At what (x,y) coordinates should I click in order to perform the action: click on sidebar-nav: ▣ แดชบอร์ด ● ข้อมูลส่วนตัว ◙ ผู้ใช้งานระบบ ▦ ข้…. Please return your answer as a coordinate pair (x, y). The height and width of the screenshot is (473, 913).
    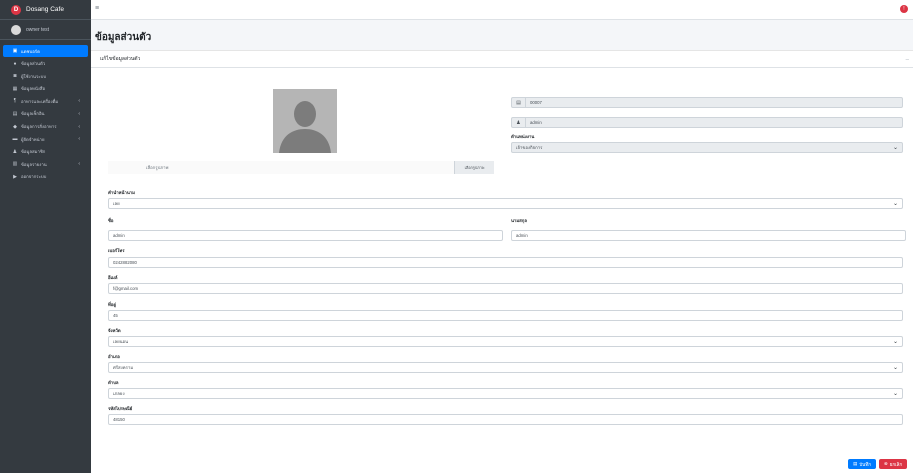
    Looking at the image, I should click on (45, 114).